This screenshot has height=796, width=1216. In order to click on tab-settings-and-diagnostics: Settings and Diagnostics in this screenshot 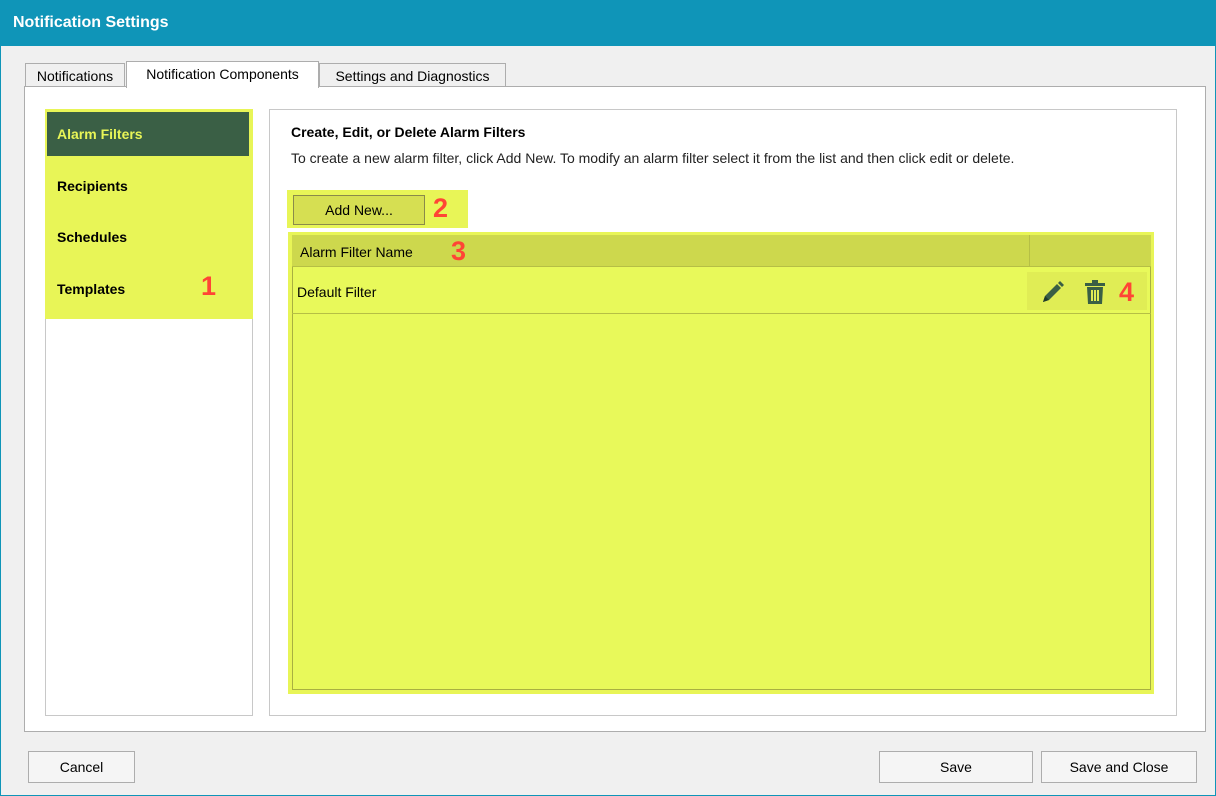, I will do `click(412, 74)`.